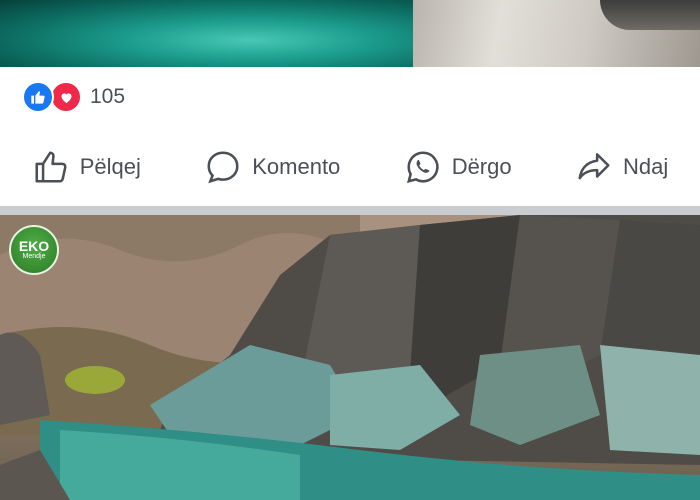 The height and width of the screenshot is (500, 700). What do you see at coordinates (422, 167) in the screenshot?
I see `whatsapp-icon` at bounding box center [422, 167].